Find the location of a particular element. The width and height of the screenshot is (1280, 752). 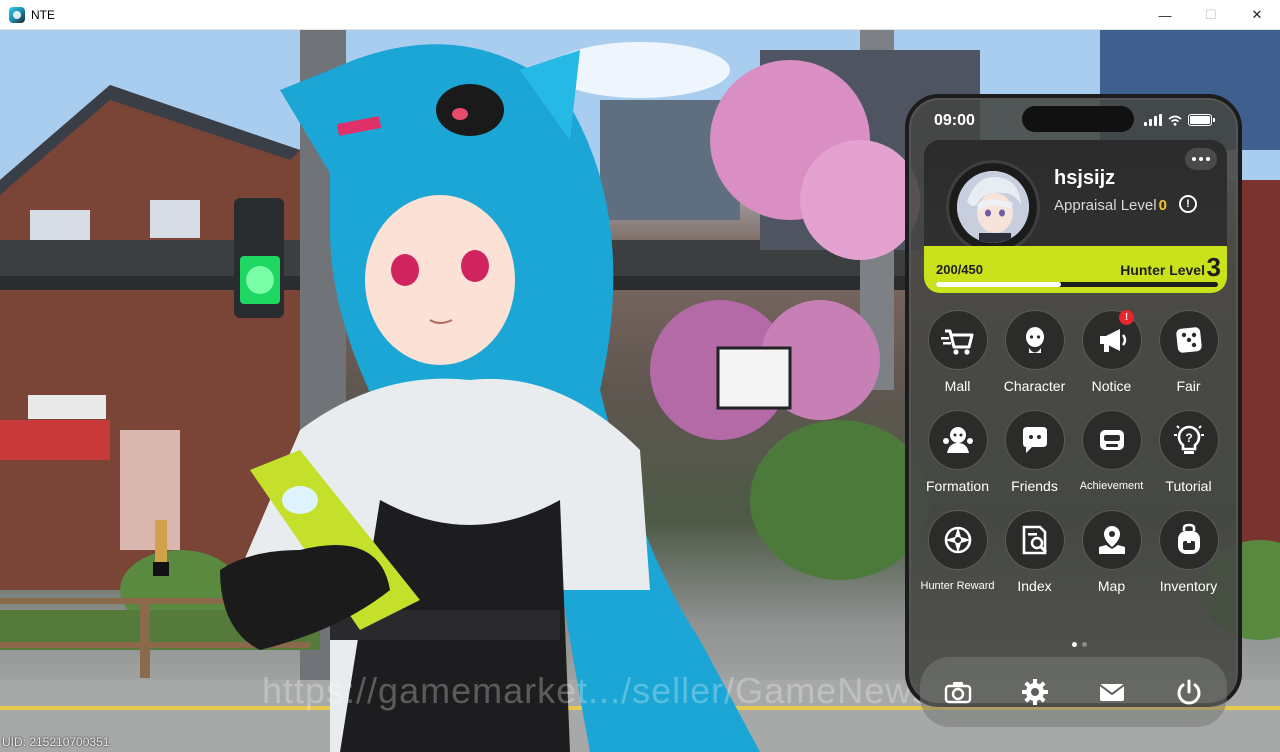

app-friends-button: Friends is located at coordinates (1034, 454).